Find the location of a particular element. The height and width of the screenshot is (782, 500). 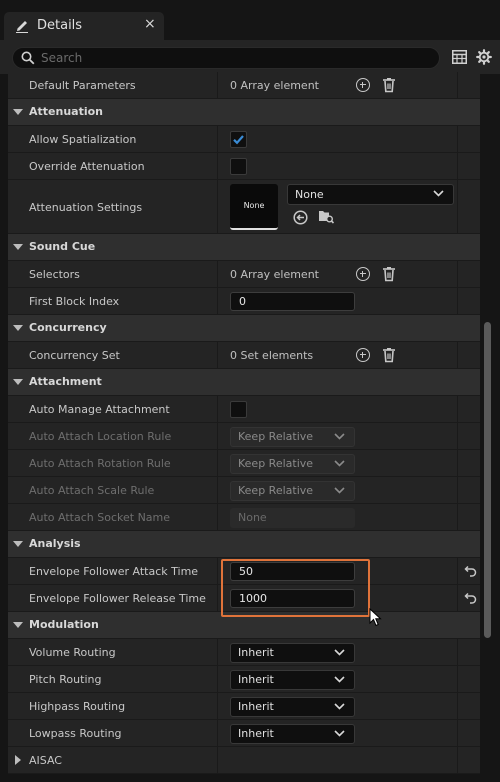

asset-value: None is located at coordinates (309, 194).